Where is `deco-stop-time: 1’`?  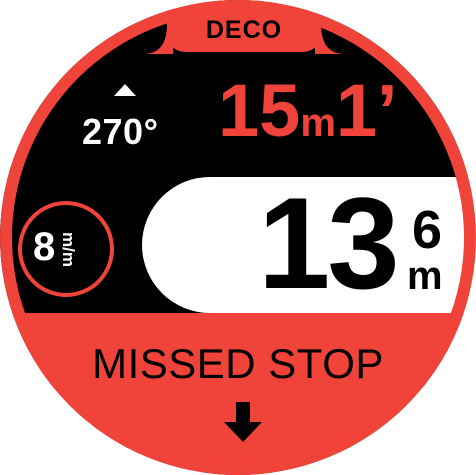 deco-stop-time: 1’ is located at coordinates (366, 110).